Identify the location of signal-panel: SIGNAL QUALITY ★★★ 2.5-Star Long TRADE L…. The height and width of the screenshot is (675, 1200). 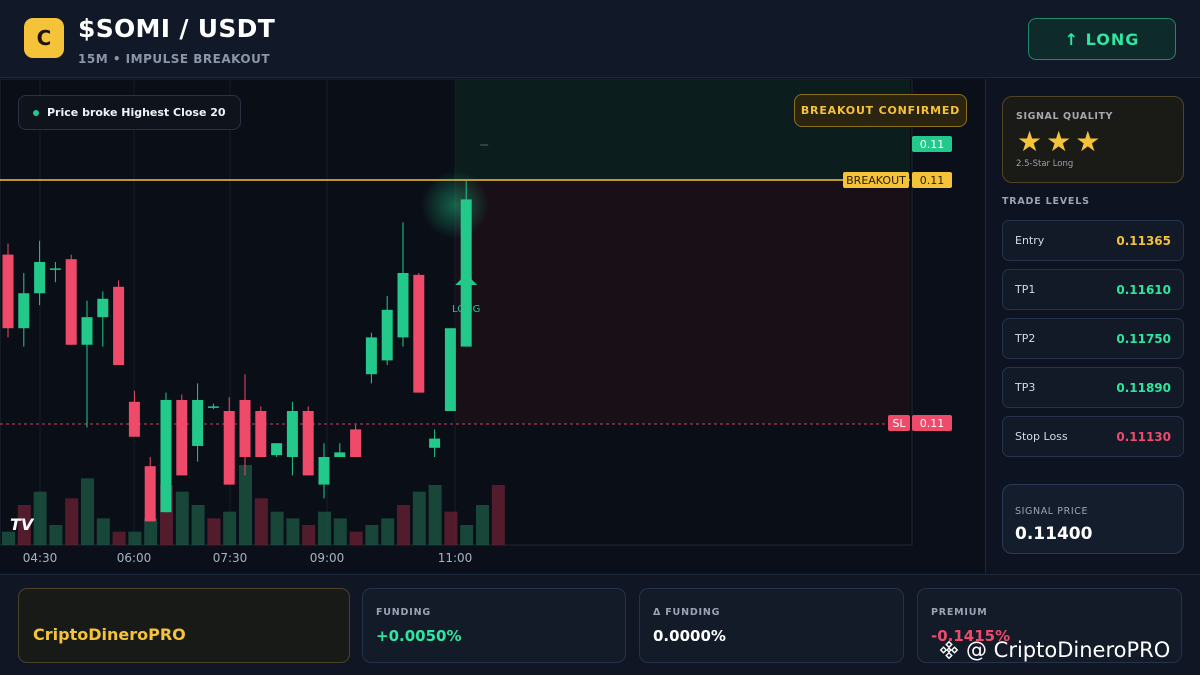
(1093, 326).